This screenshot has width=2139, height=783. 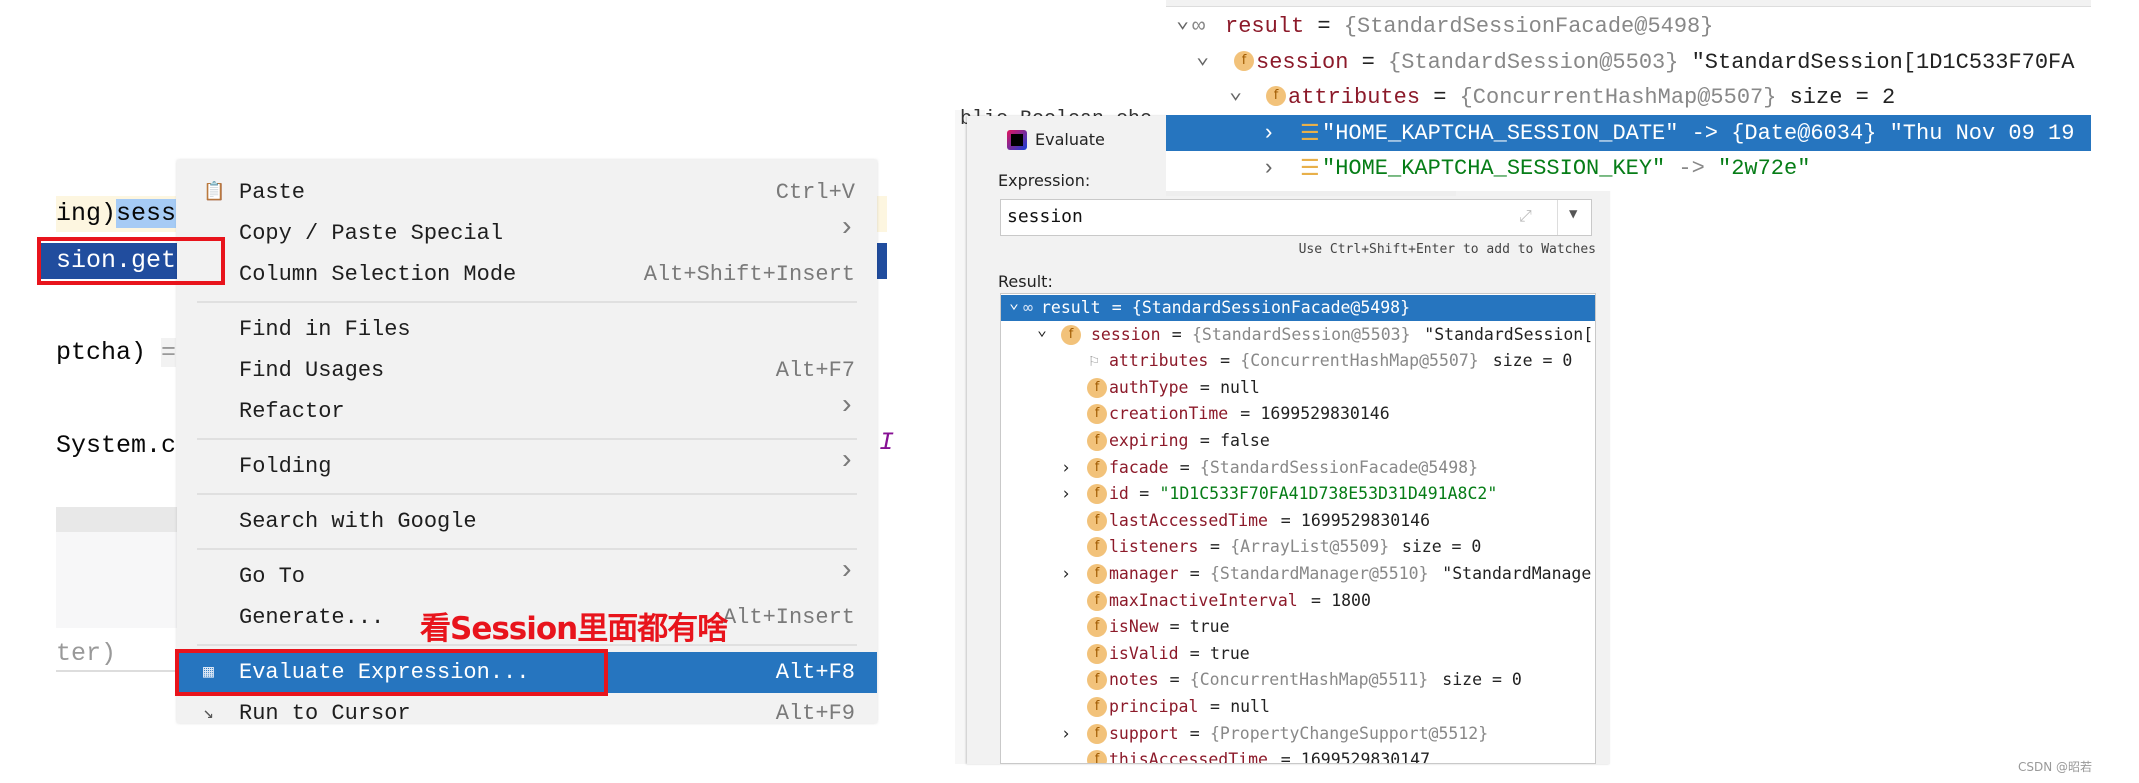 I want to click on field-value: size = 2, so click(x=1842, y=97).